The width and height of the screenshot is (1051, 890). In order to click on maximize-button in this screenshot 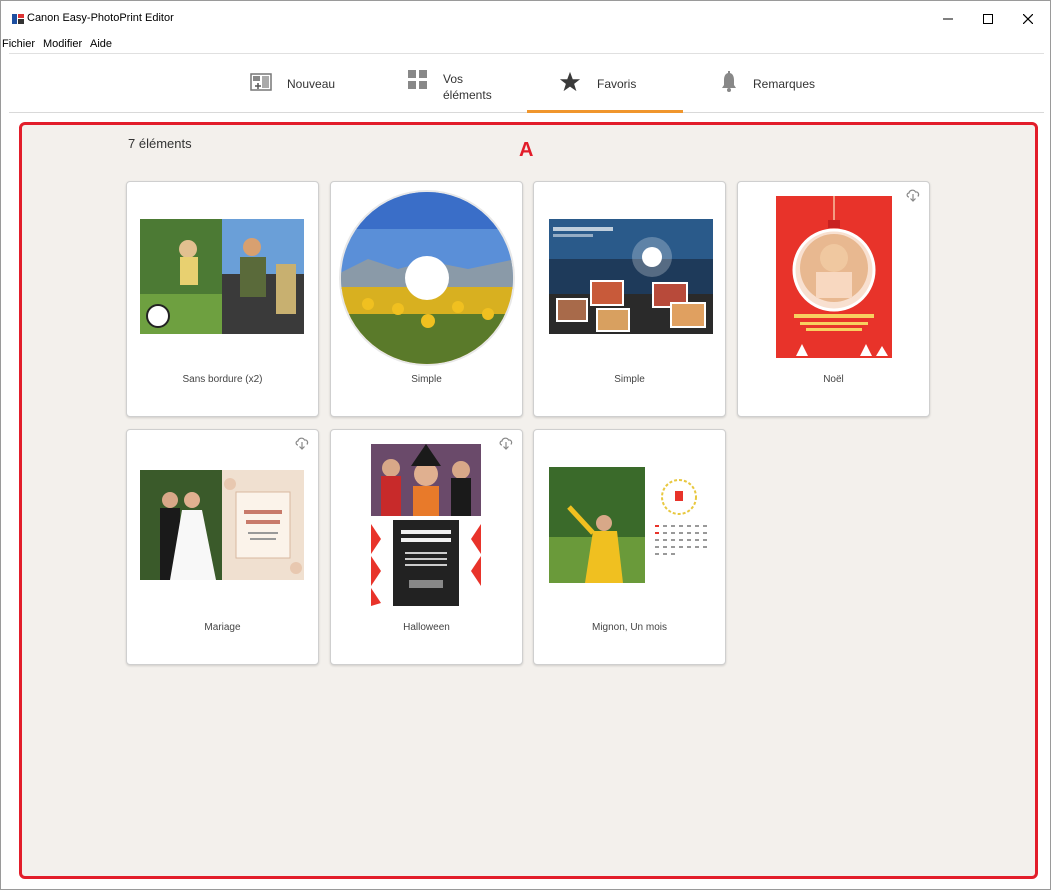, I will do `click(988, 19)`.